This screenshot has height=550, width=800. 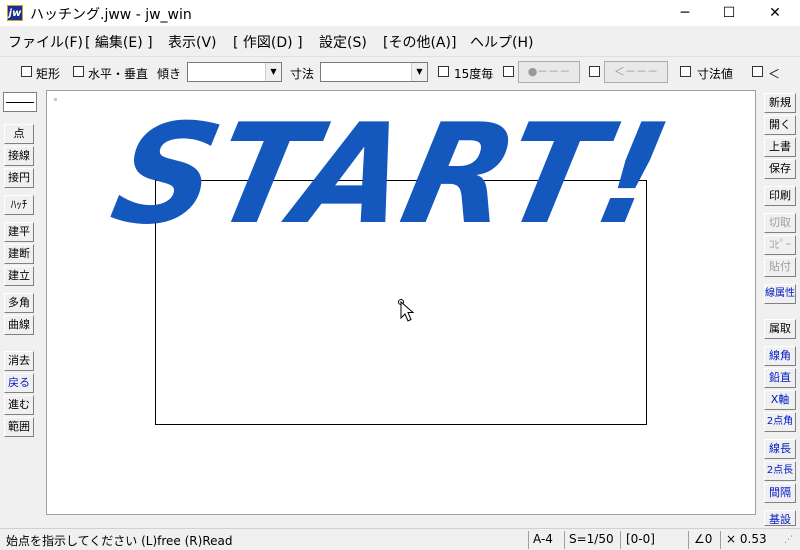 What do you see at coordinates (780, 125) in the screenshot?
I see `cmd-open: 開く` at bounding box center [780, 125].